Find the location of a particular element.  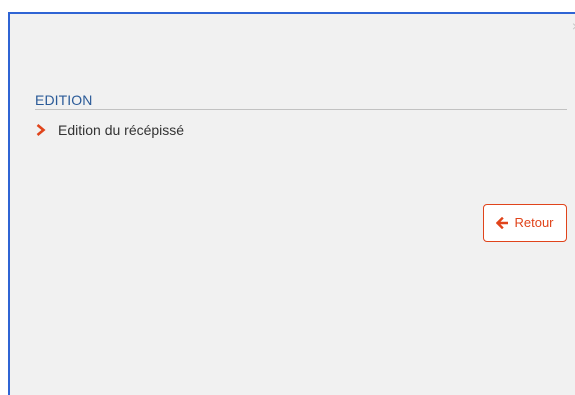

section-divider is located at coordinates (301, 109).